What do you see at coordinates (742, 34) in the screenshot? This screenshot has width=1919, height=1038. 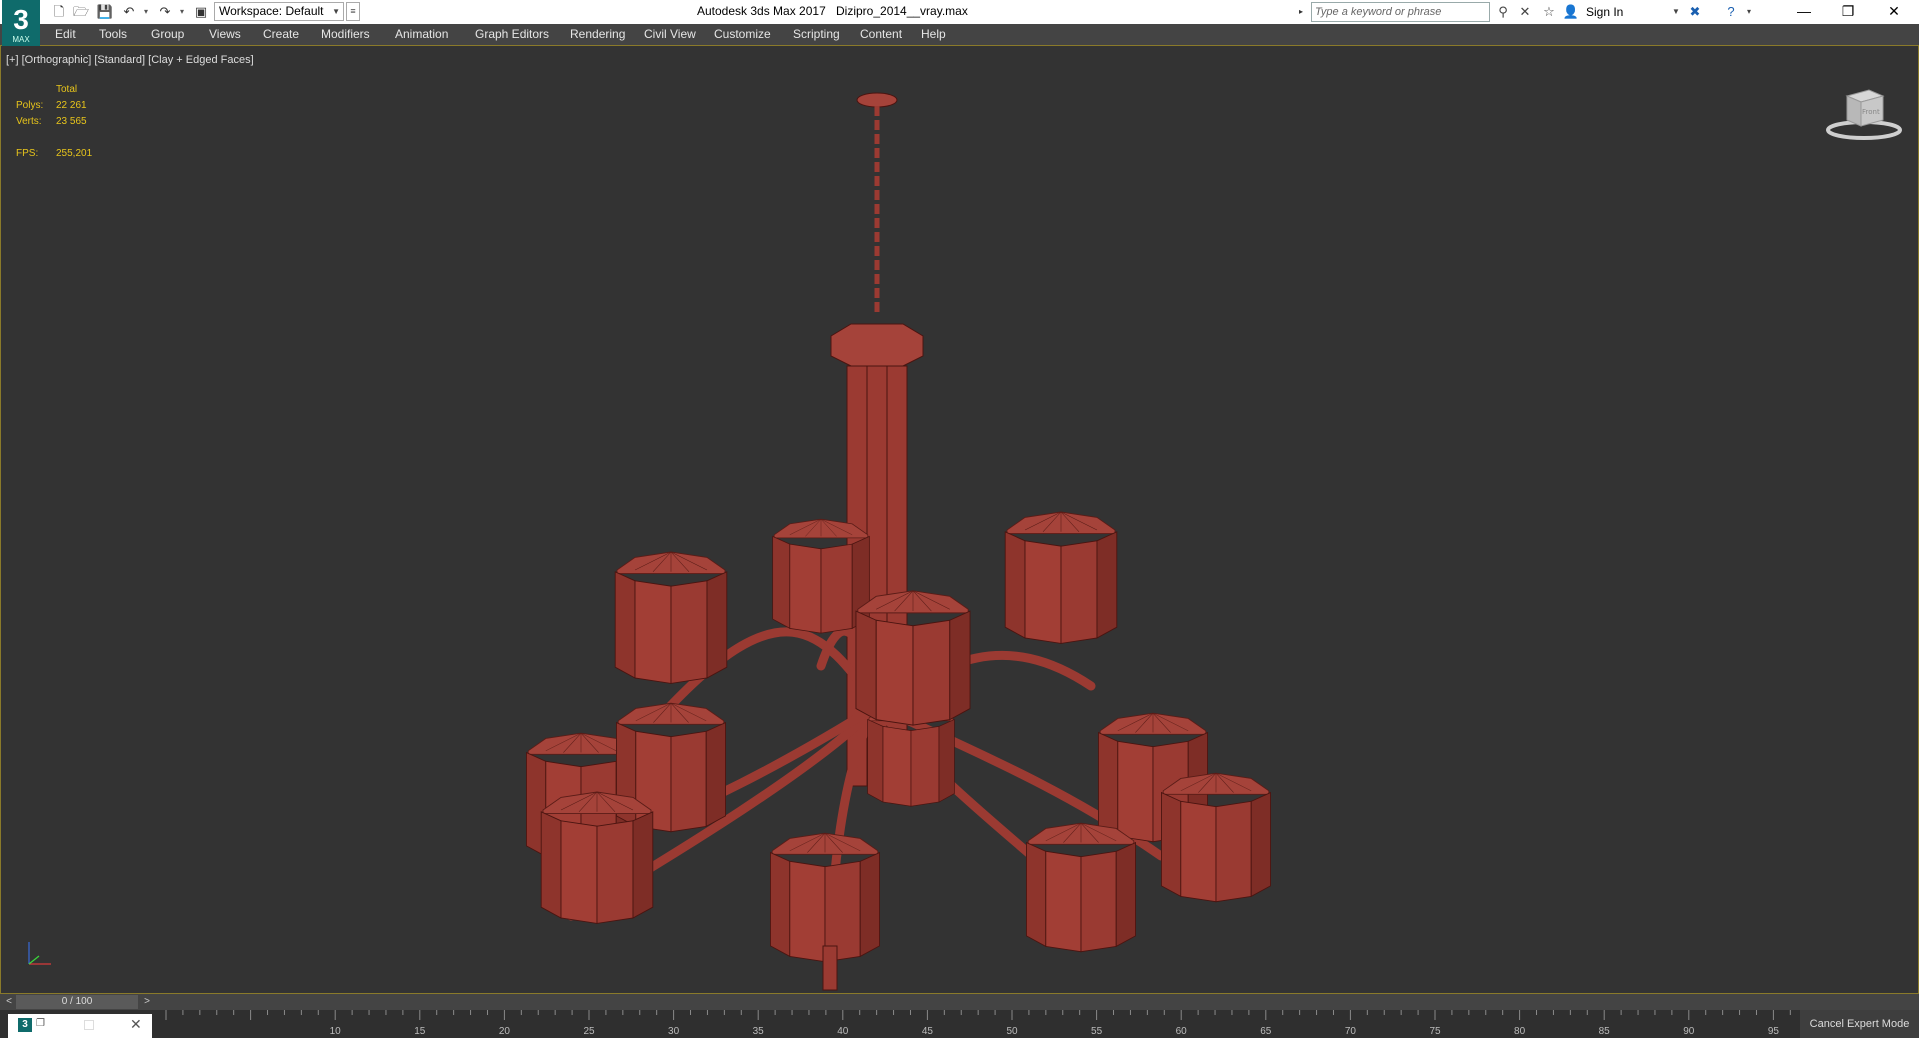 I see `menu-customize: Customize` at bounding box center [742, 34].